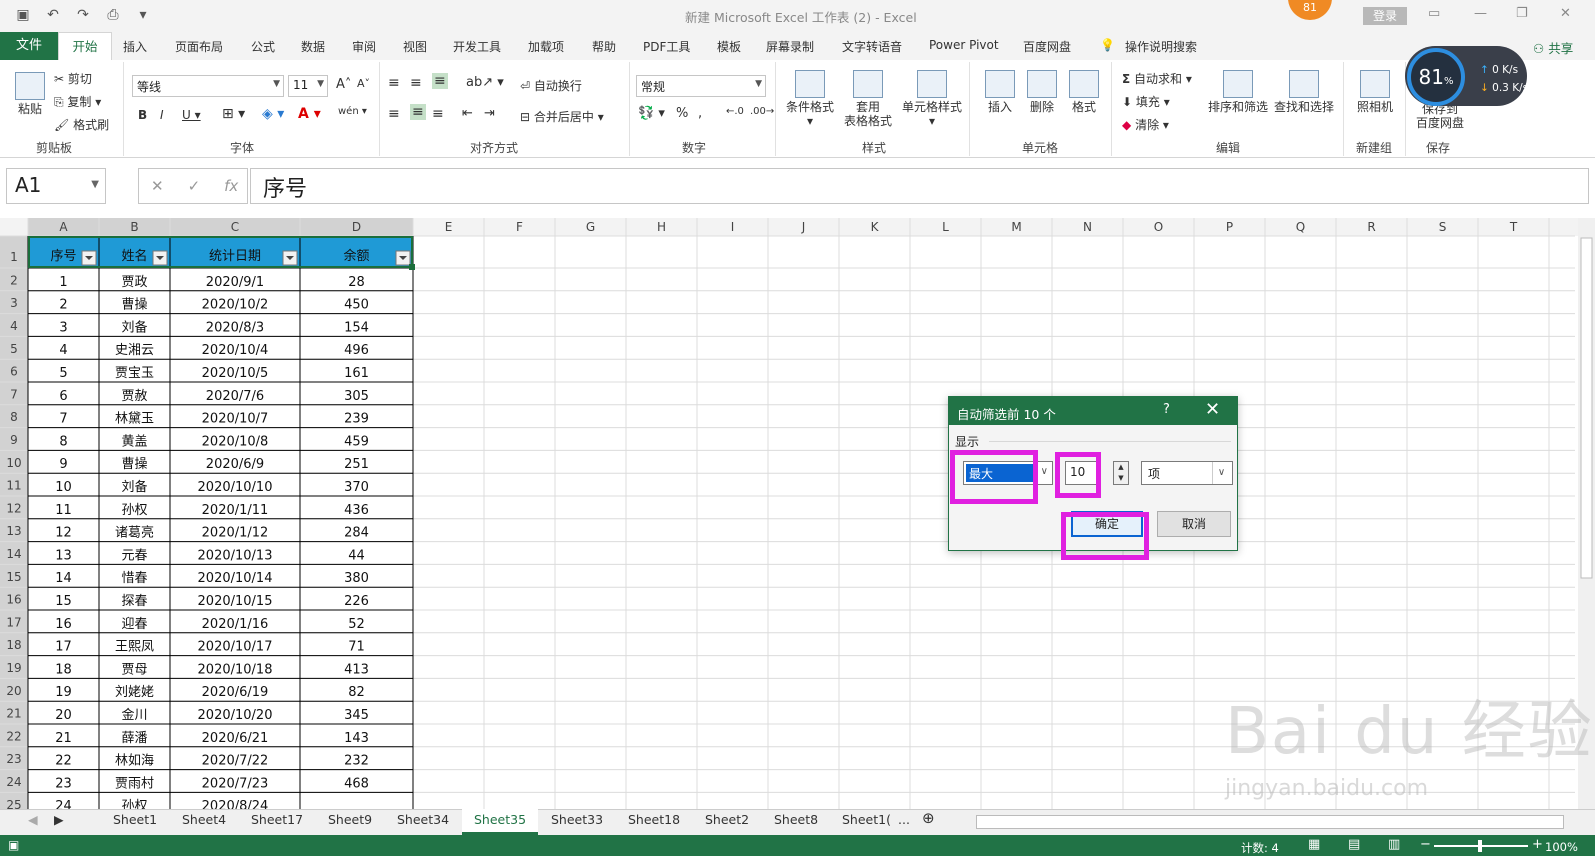  What do you see at coordinates (1047, 46) in the screenshot?
I see `tab-baidu-disk: 百度网盘` at bounding box center [1047, 46].